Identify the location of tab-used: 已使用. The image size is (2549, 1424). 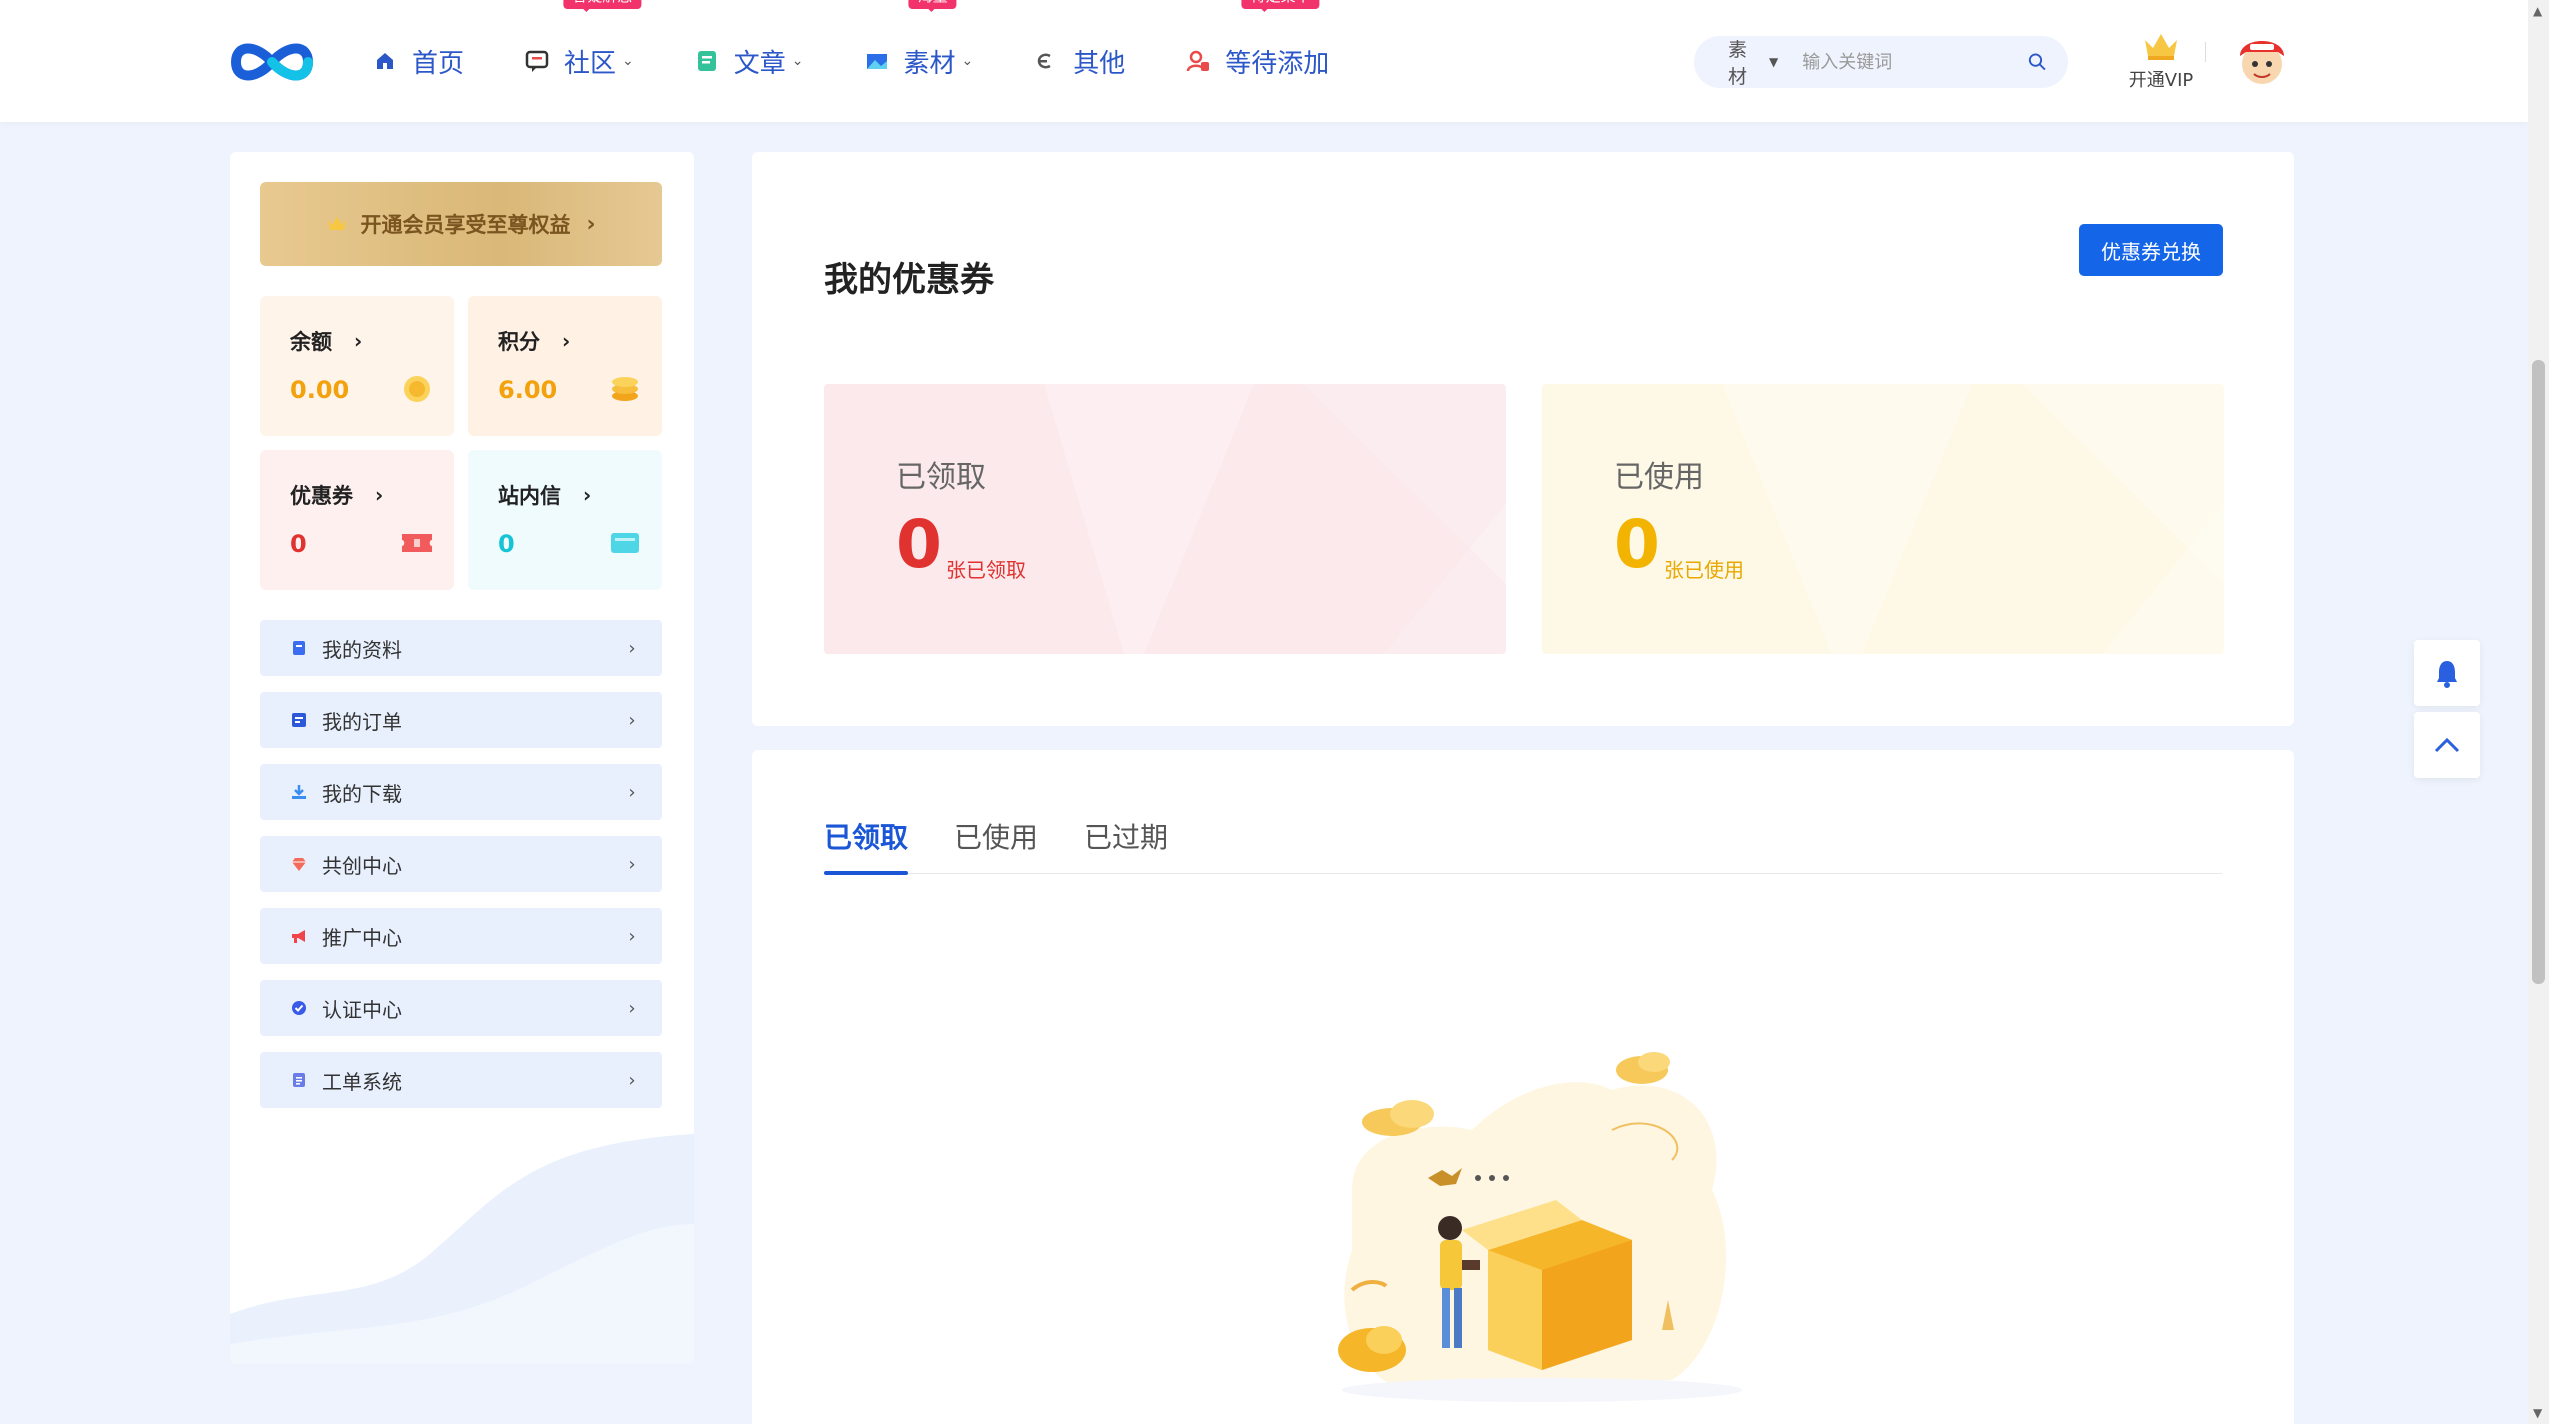
(996, 842).